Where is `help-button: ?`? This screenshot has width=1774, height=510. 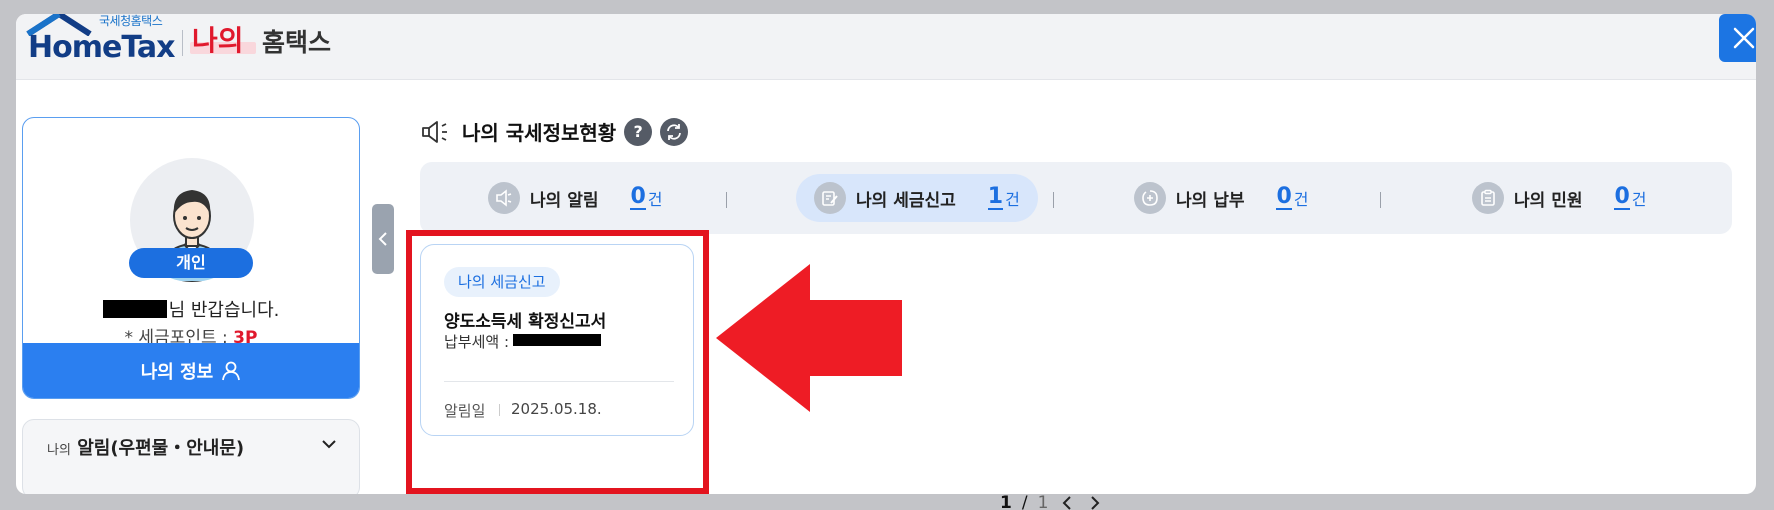 help-button: ? is located at coordinates (638, 131).